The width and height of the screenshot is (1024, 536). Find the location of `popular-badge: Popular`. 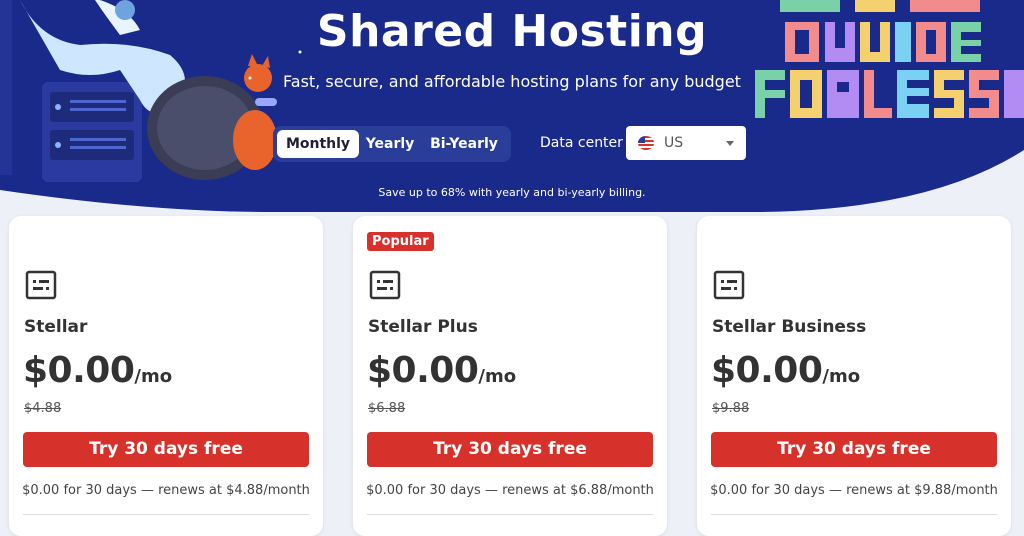

popular-badge: Popular is located at coordinates (400, 241).